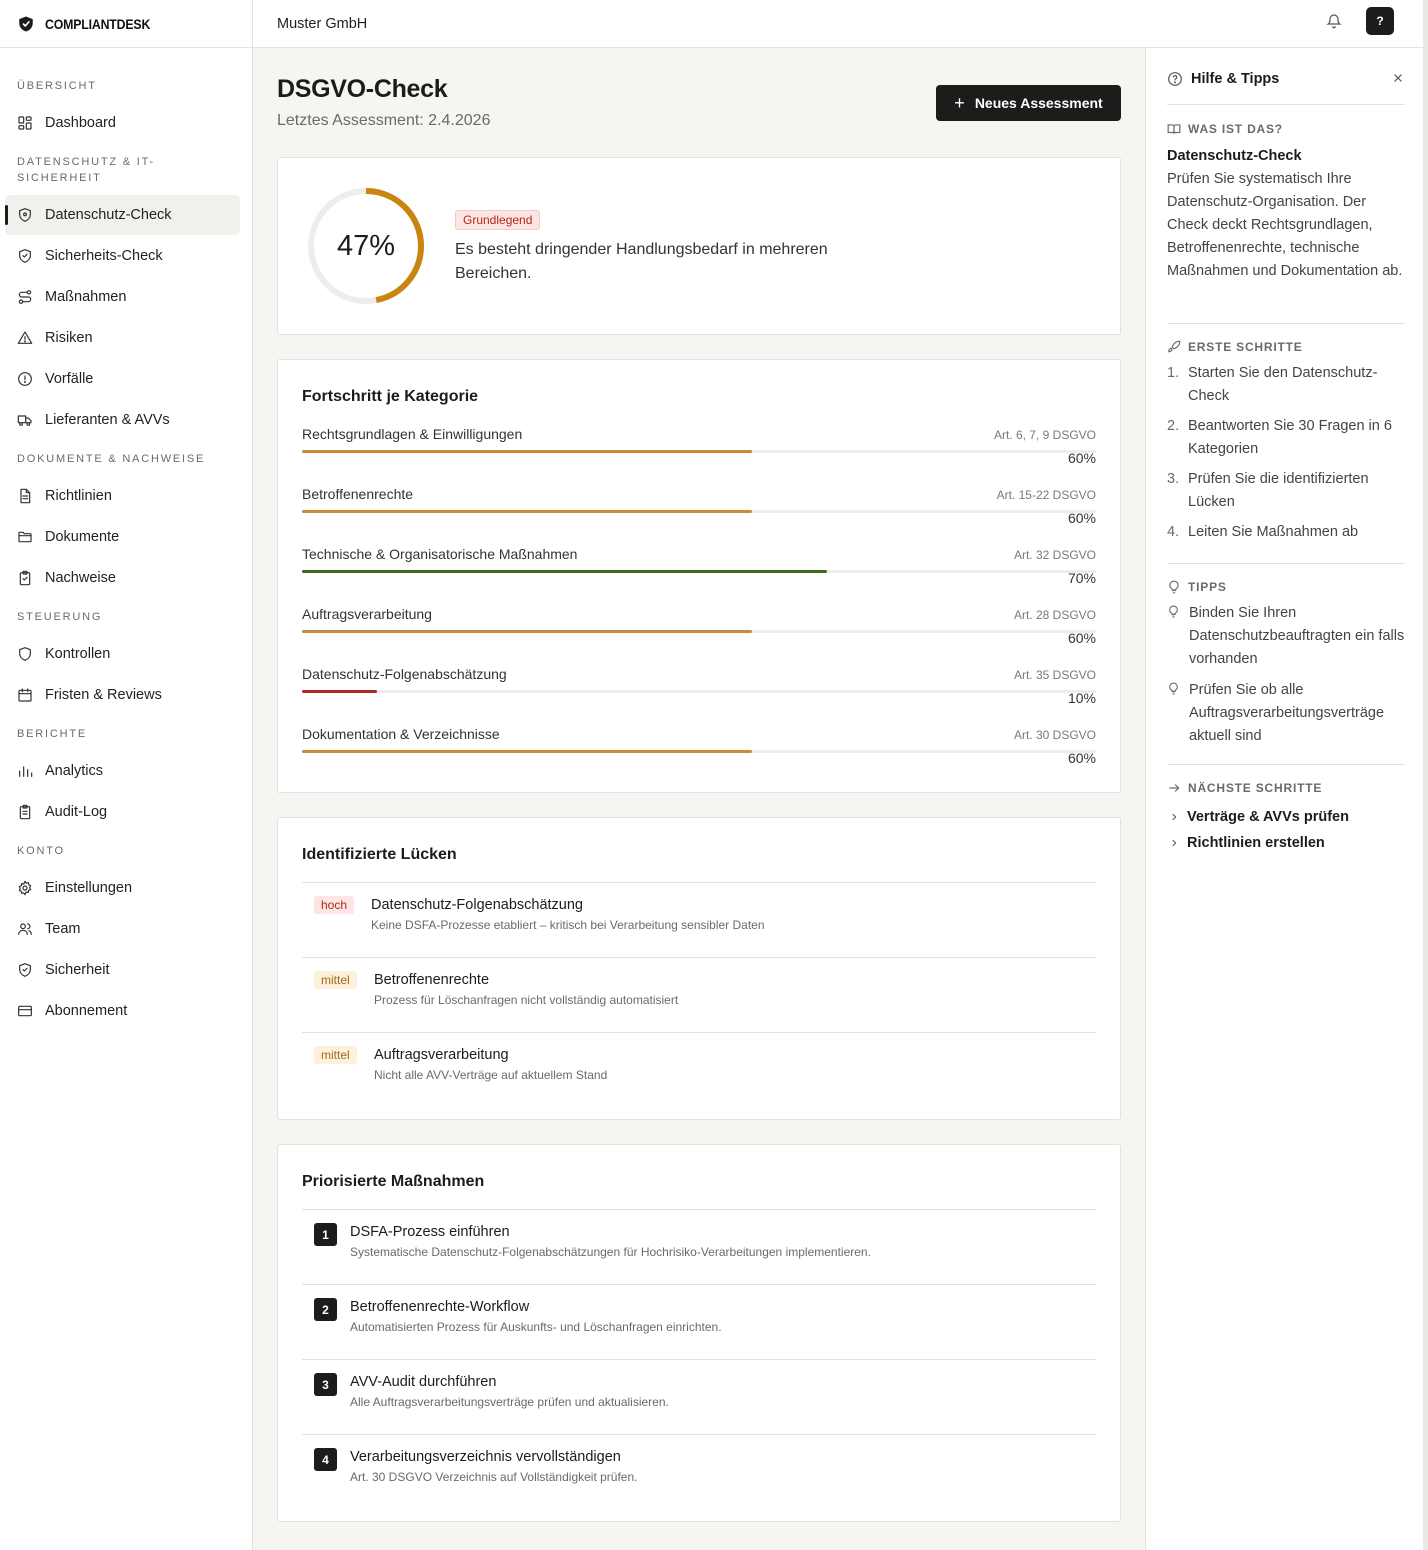 Image resolution: width=1428 pixels, height=1550 pixels. What do you see at coordinates (25, 888) in the screenshot?
I see `gear-icon` at bounding box center [25, 888].